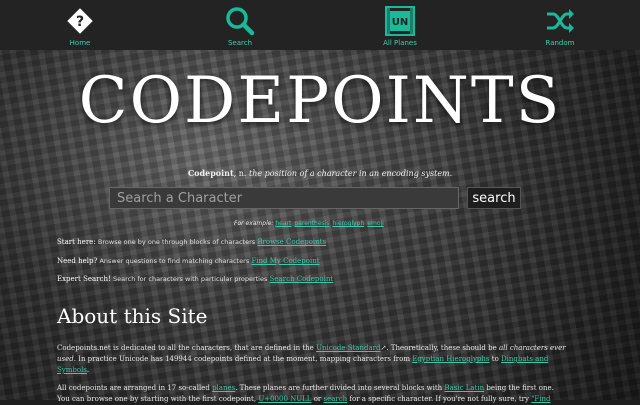 The height and width of the screenshot is (405, 640). I want to click on example-link-hieroglyph: hieroglyph, so click(348, 223).